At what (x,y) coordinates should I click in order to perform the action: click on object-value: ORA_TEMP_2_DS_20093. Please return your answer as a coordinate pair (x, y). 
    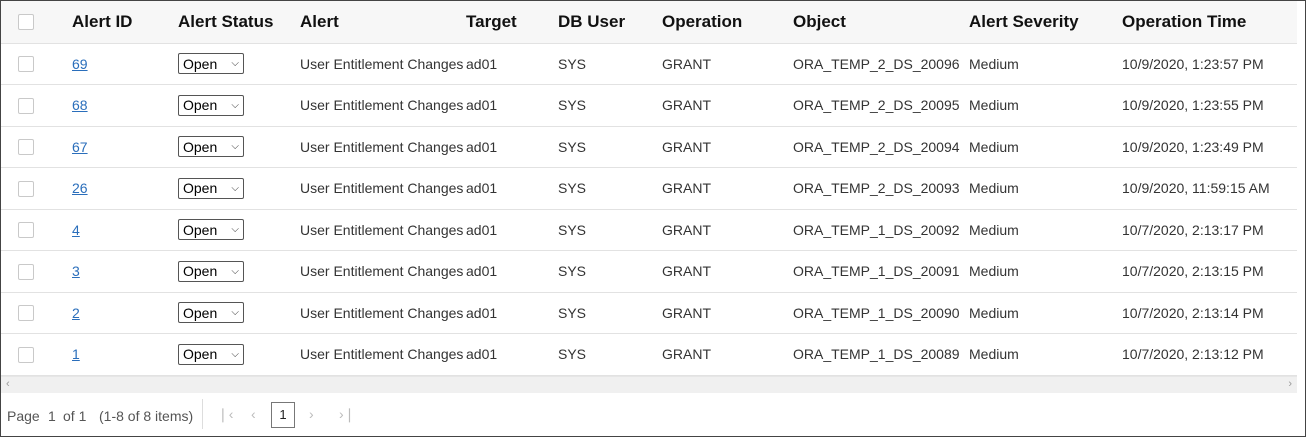
    Looking at the image, I should click on (876, 188).